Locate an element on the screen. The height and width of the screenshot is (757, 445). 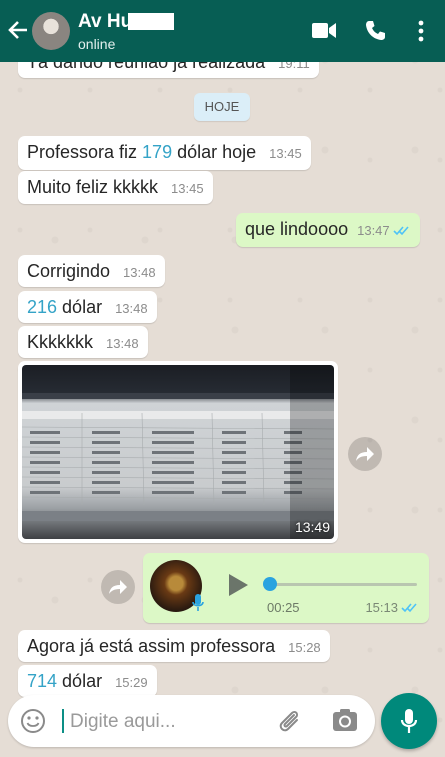
voice-message: 00:25 15:13 is located at coordinates (286, 588).